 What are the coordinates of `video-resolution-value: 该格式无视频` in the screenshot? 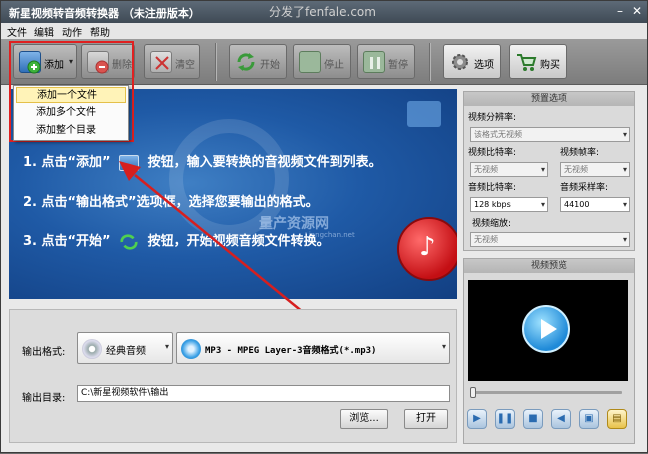 It's located at (498, 134).